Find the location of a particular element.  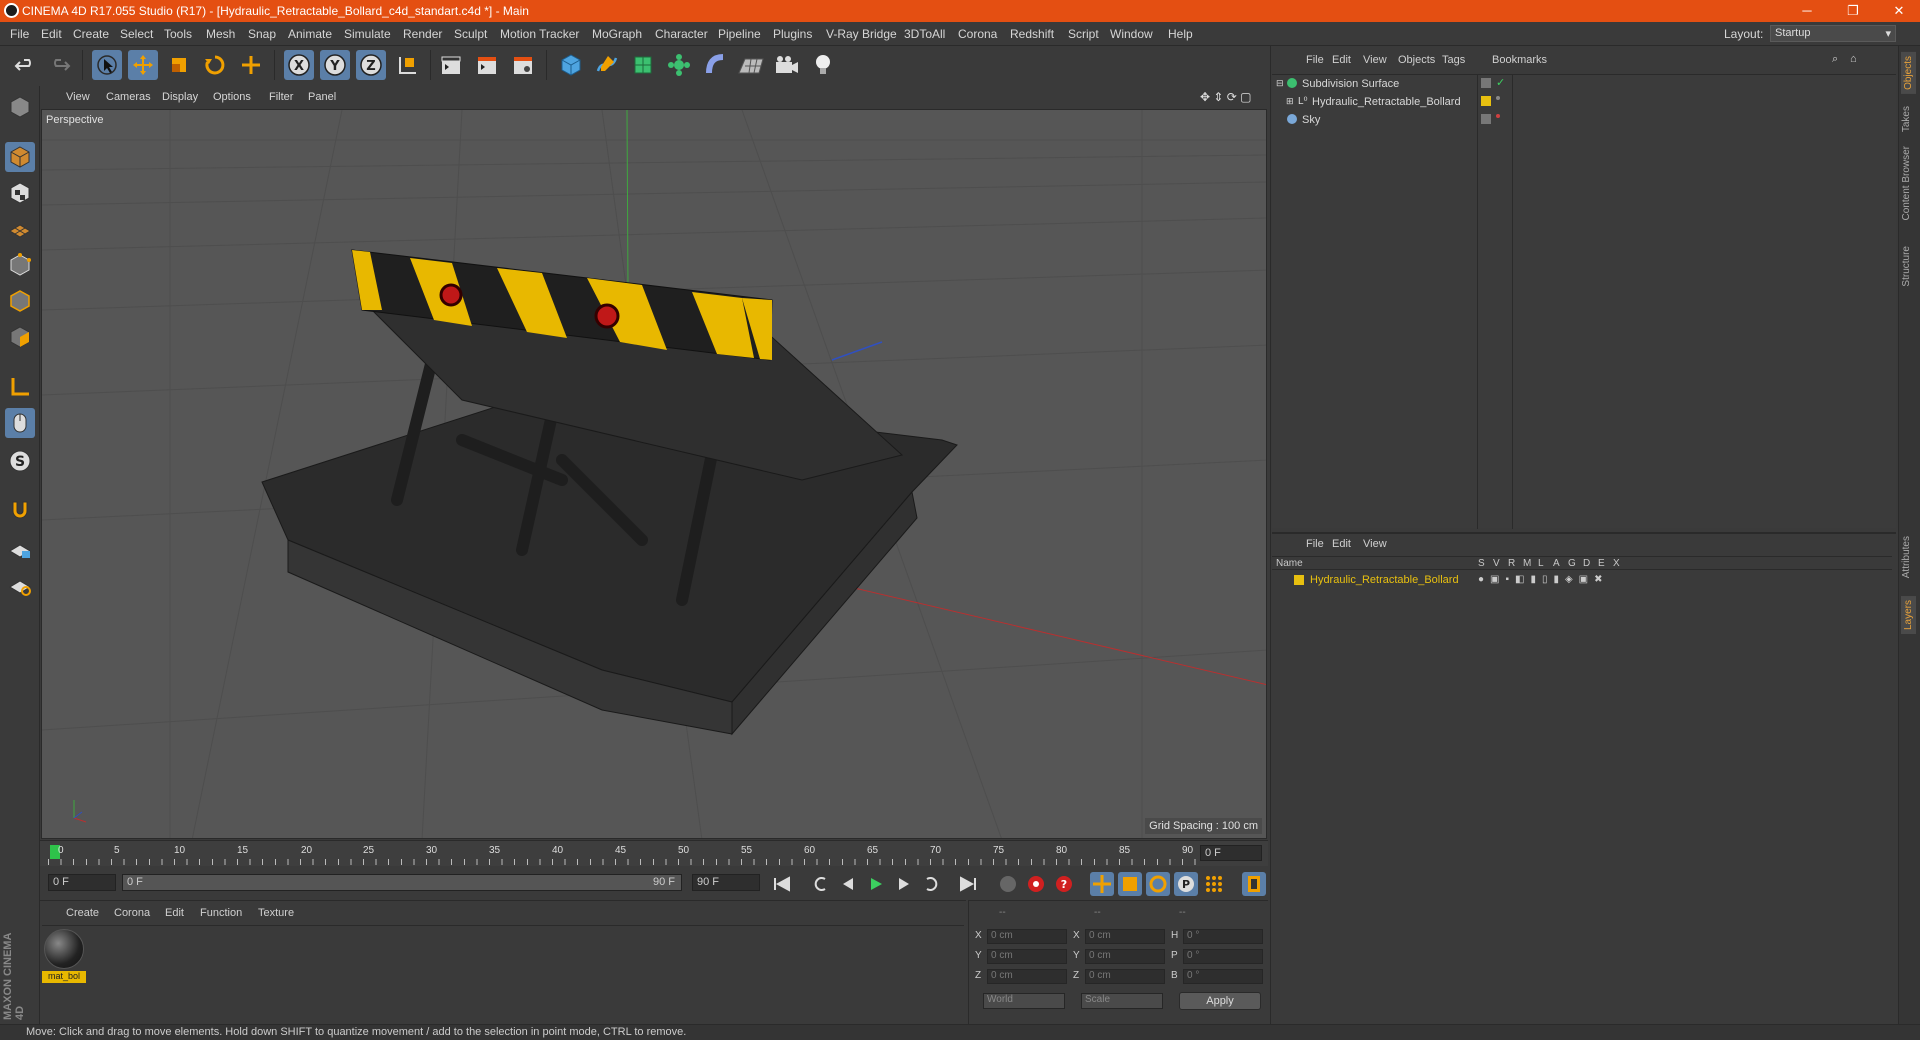

goto-next-key-button is located at coordinates (932, 884).